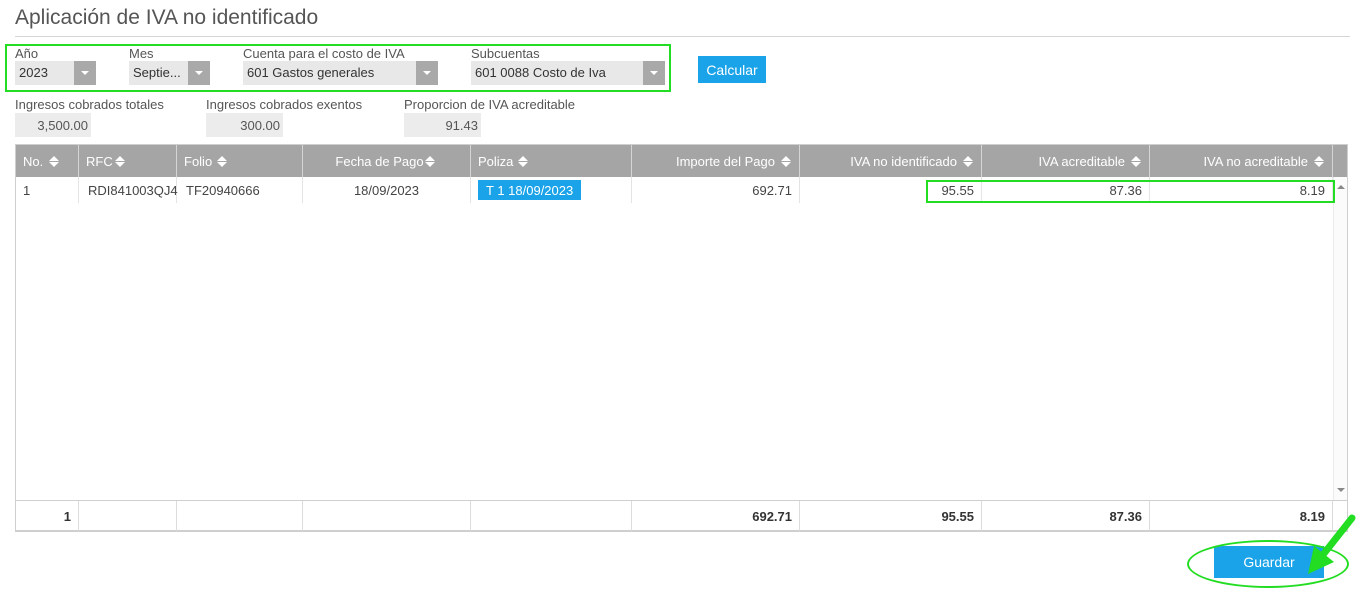  Describe the element at coordinates (47, 516) in the screenshot. I see `total-count: 1` at that location.